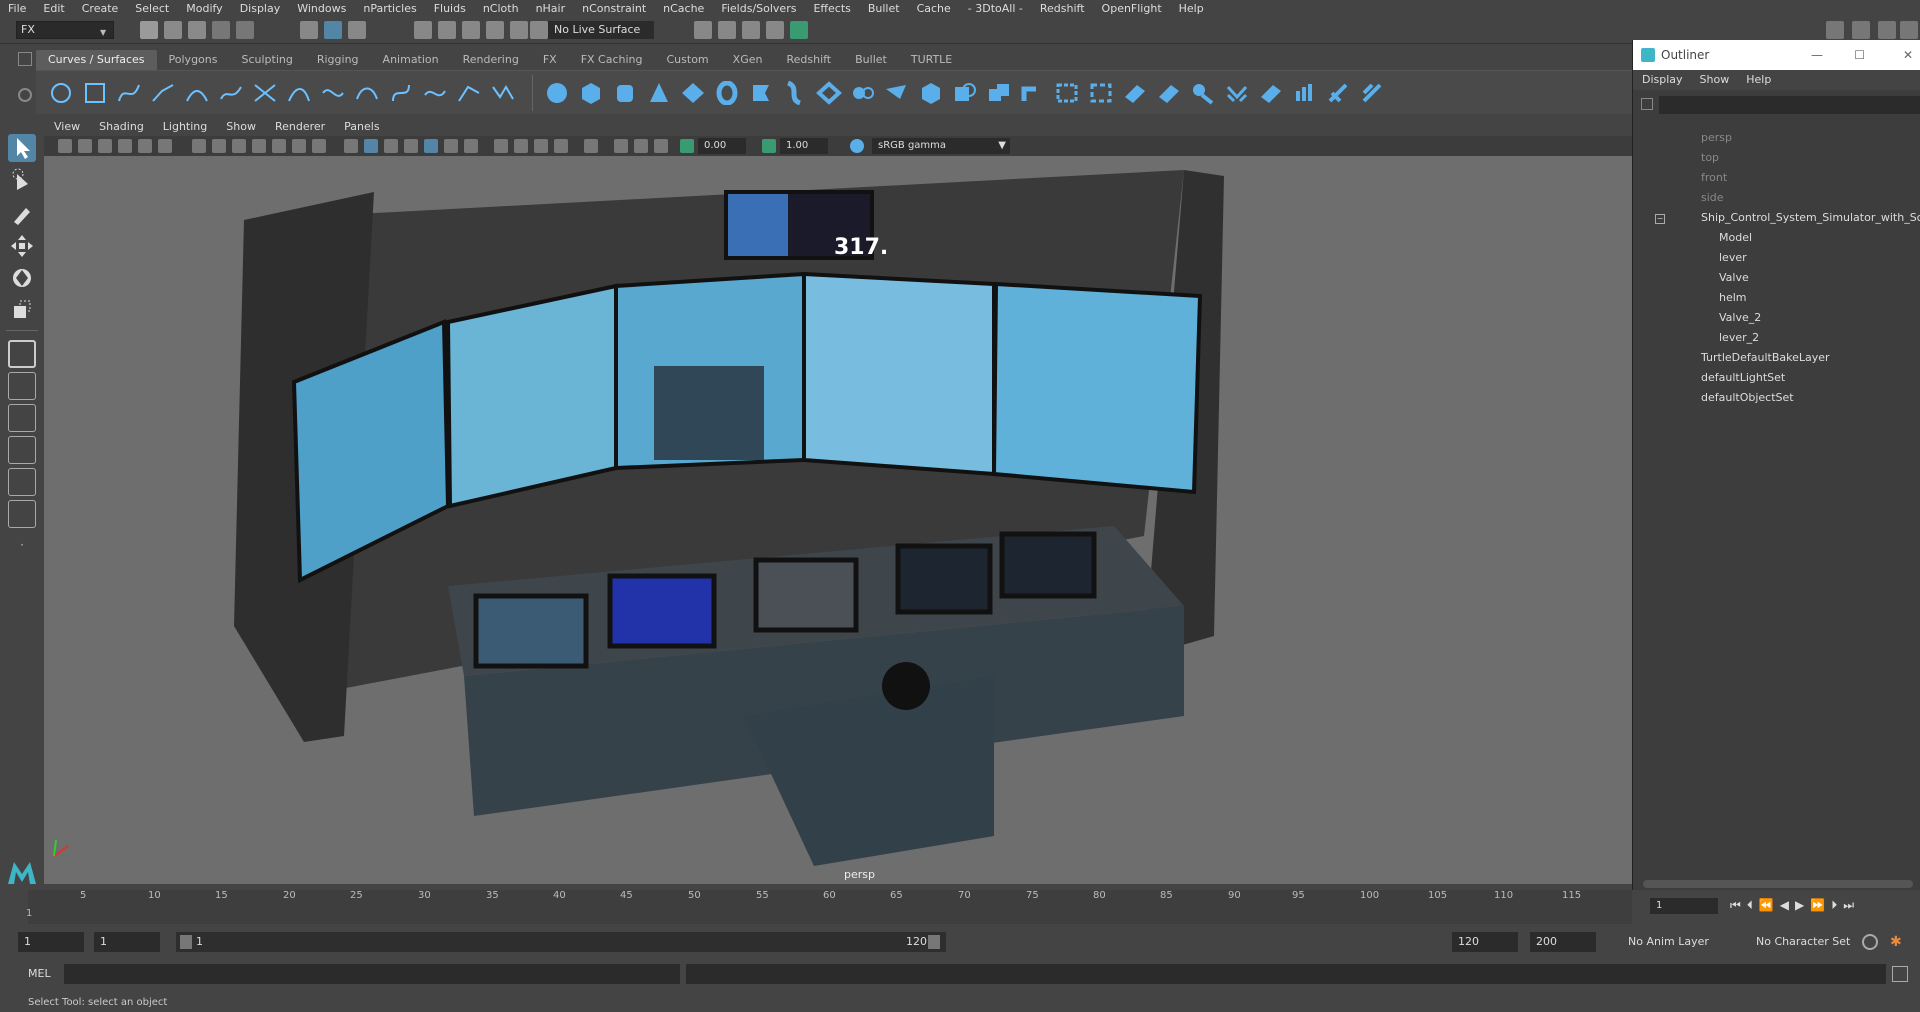 This screenshot has height=1012, width=1920. I want to click on menu-effects: Effects, so click(832, 8).